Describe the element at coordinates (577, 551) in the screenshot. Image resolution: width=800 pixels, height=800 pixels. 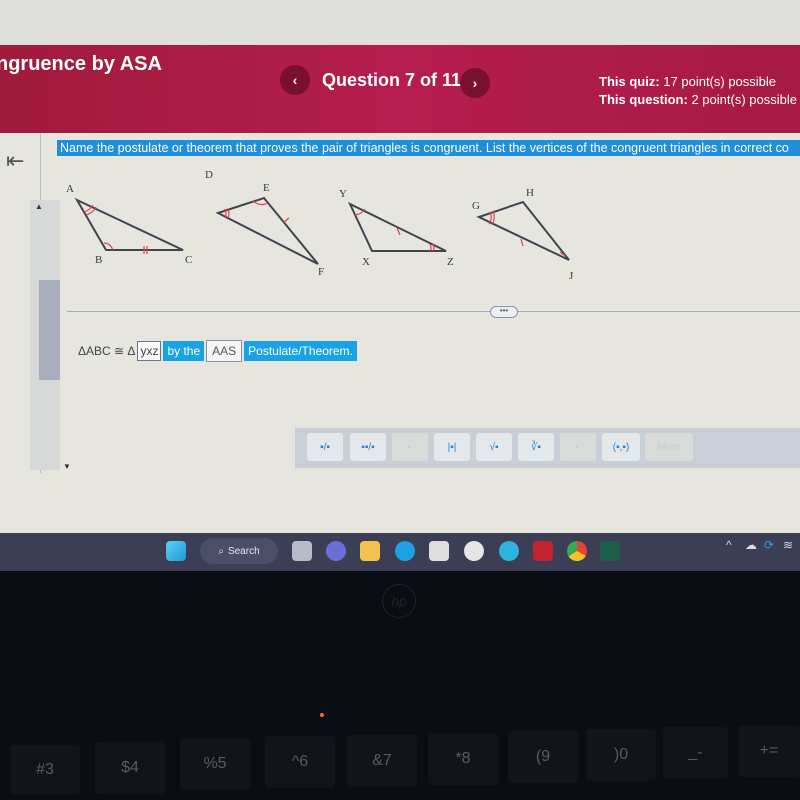
I see `chrome-icon` at that location.